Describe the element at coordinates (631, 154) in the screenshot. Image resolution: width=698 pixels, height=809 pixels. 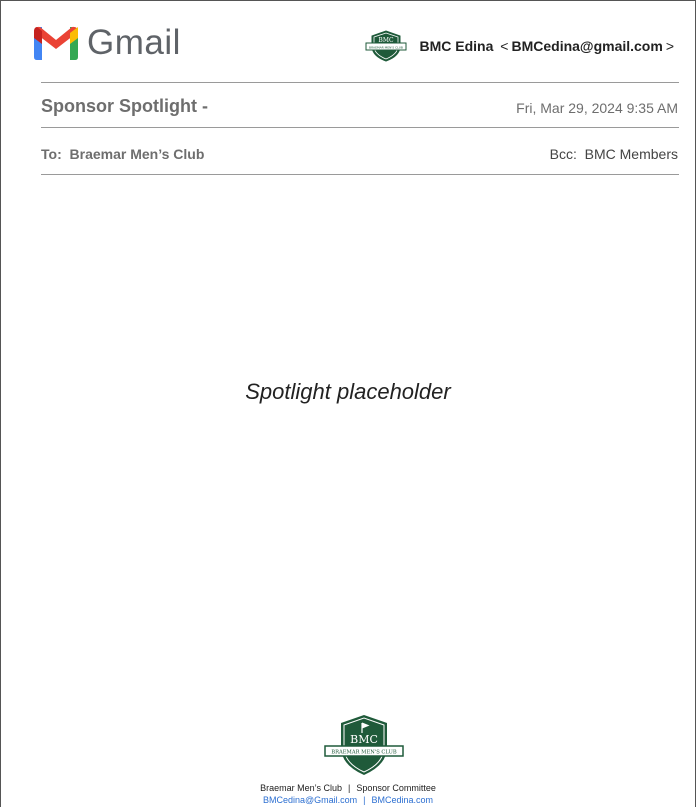
I see `bcc-value: BMC Members` at that location.